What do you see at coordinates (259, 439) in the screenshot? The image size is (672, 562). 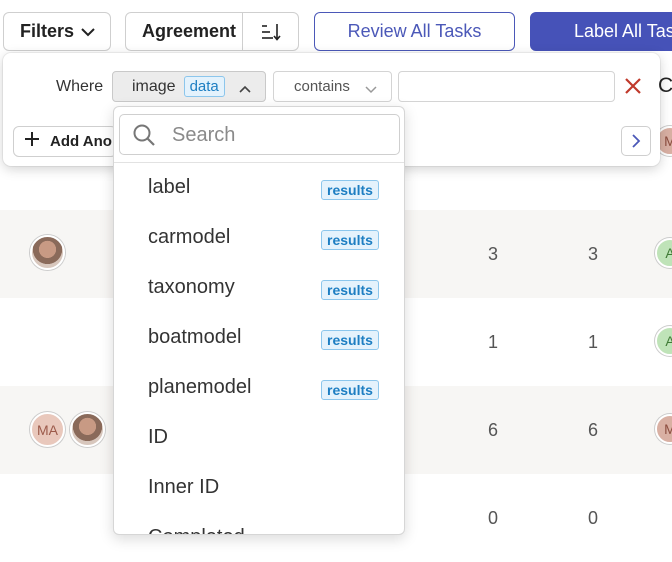 I see `dropdown-option-id: ID` at bounding box center [259, 439].